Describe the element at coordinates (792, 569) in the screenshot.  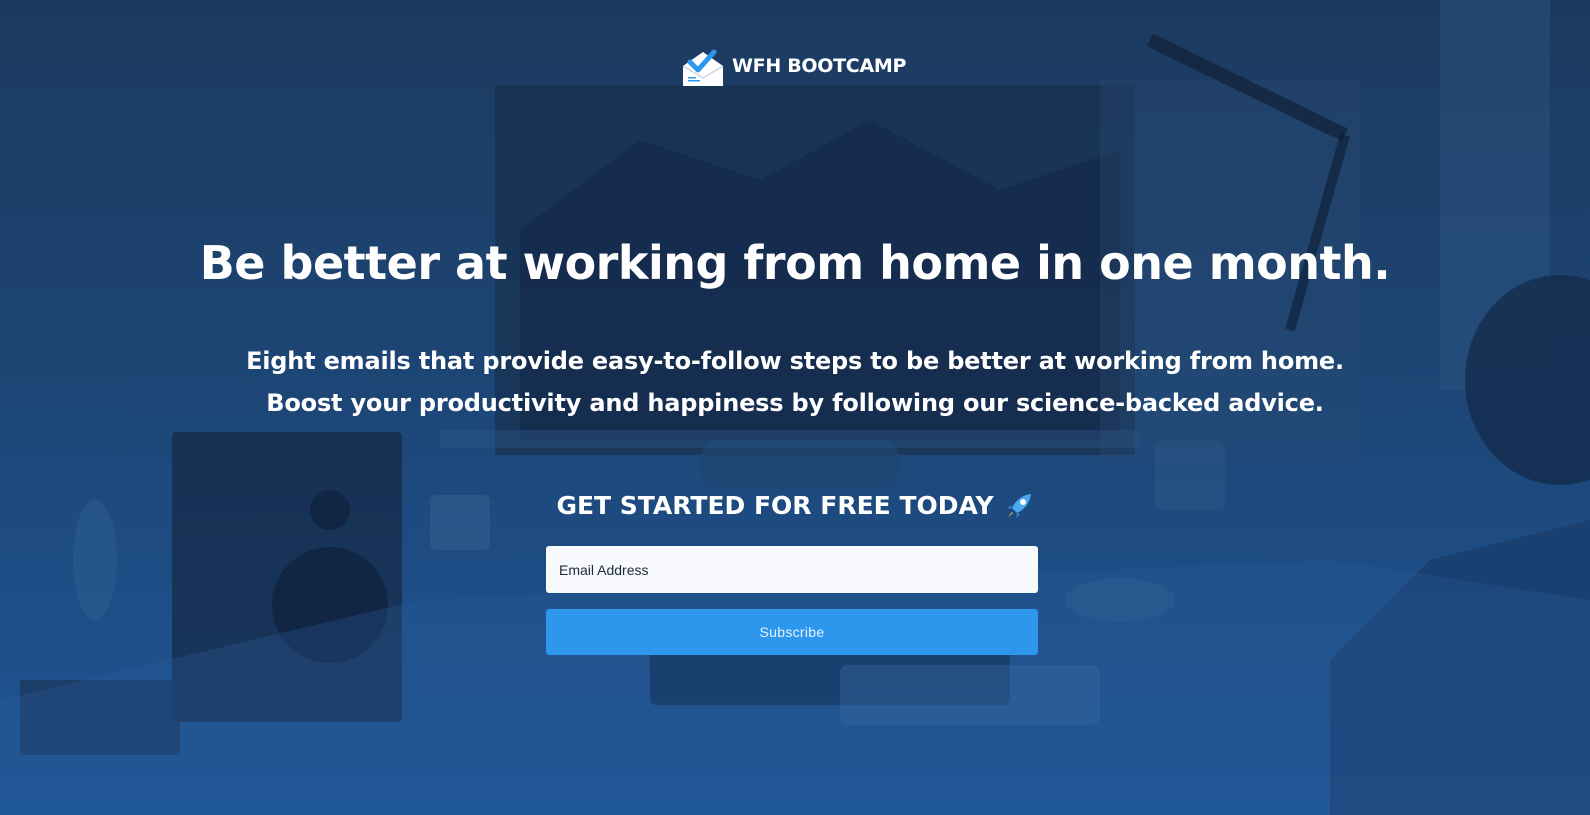
I see `email-input` at that location.